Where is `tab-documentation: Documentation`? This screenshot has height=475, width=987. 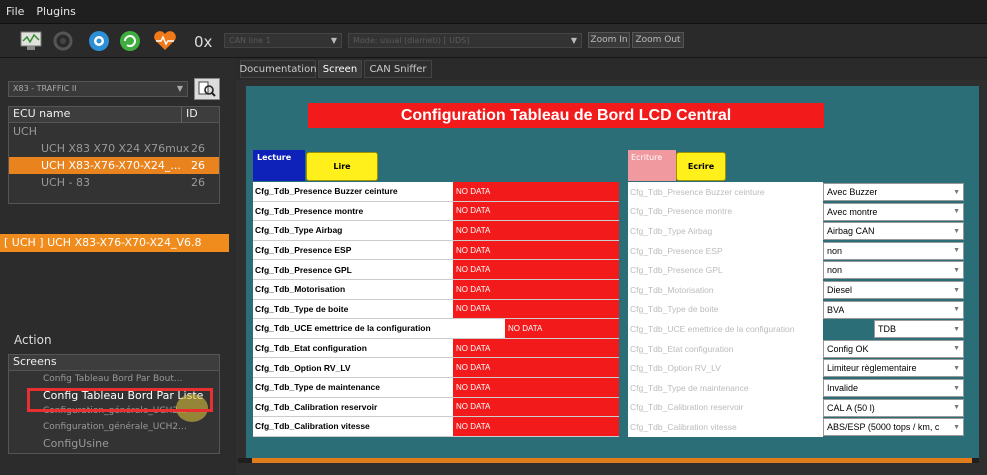
tab-documentation: Documentation is located at coordinates (278, 69).